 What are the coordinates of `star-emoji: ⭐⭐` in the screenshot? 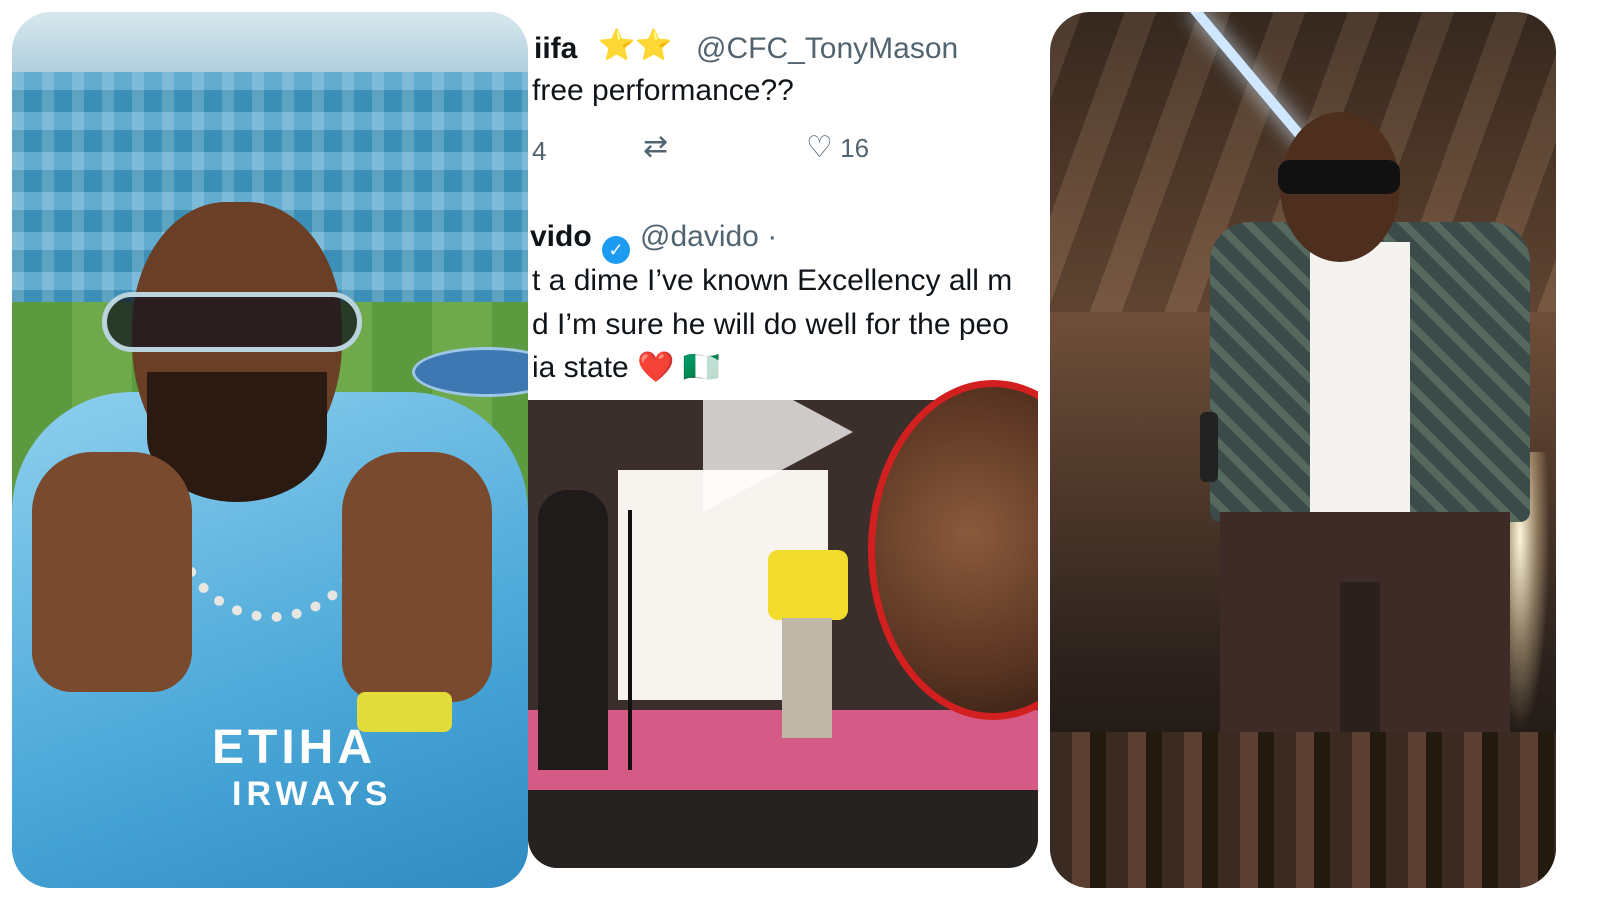 It's located at (635, 45).